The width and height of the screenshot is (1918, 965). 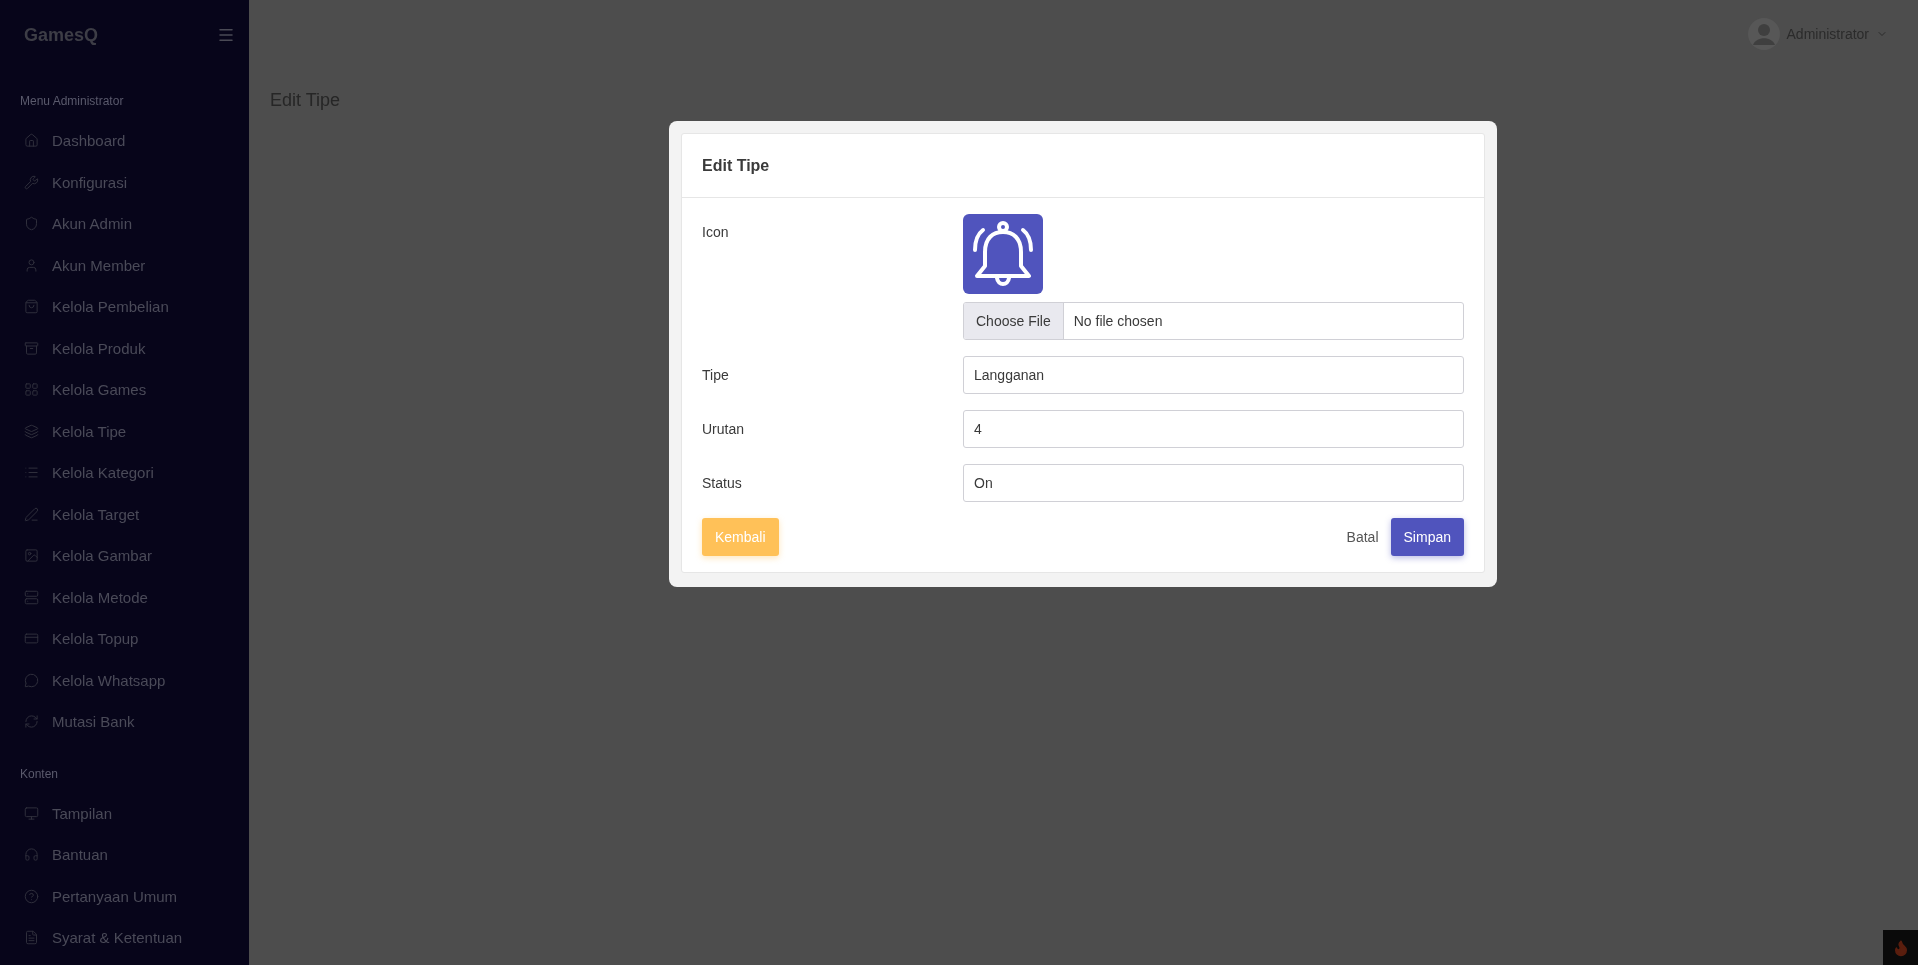 What do you see at coordinates (1427, 537) in the screenshot?
I see `save-button: Simpan` at bounding box center [1427, 537].